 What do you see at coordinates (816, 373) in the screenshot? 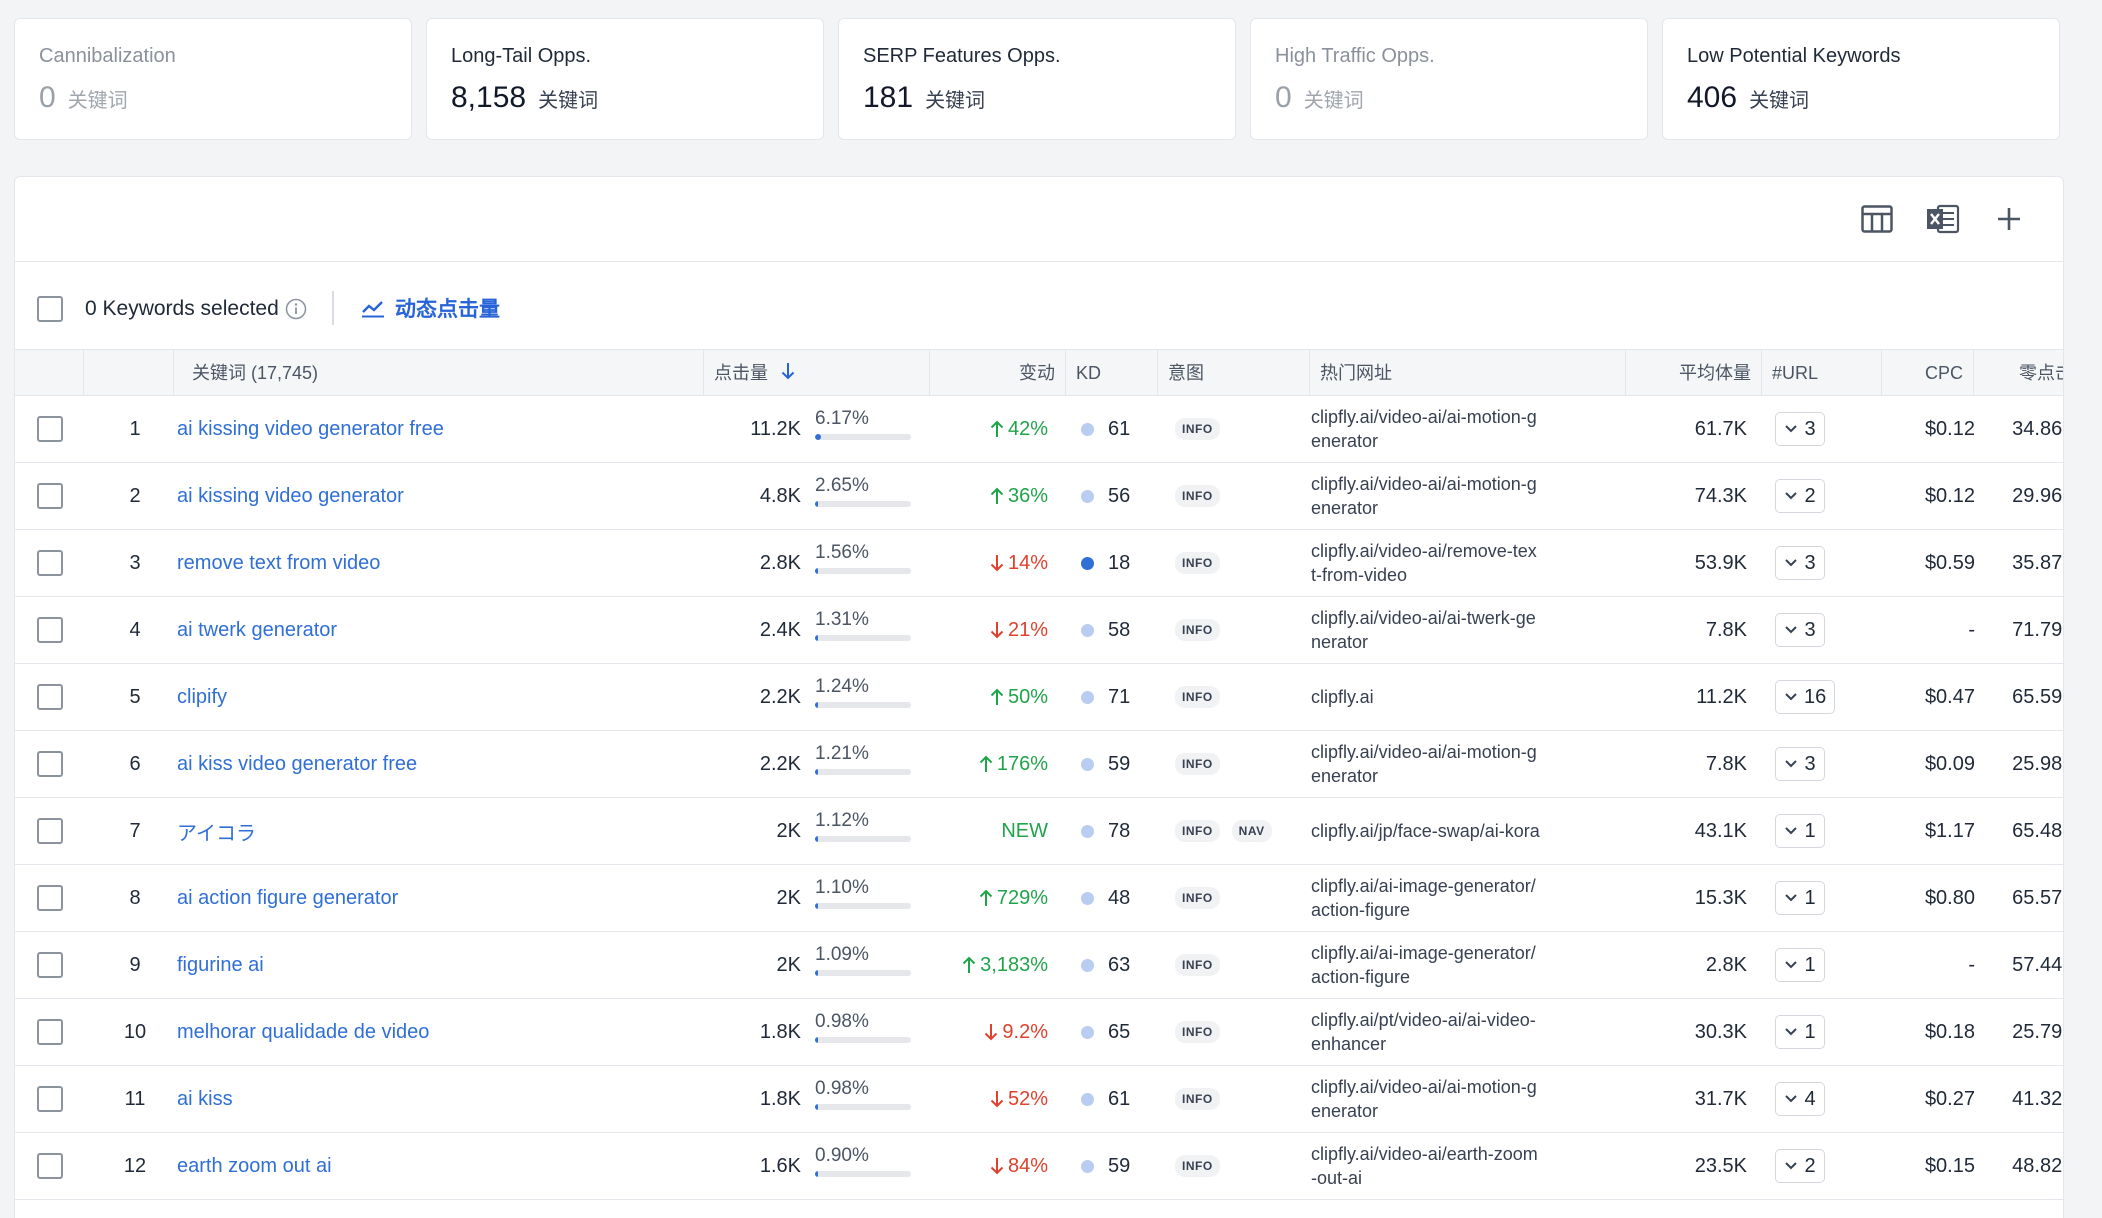
I see `header-clicks: 点击量` at bounding box center [816, 373].